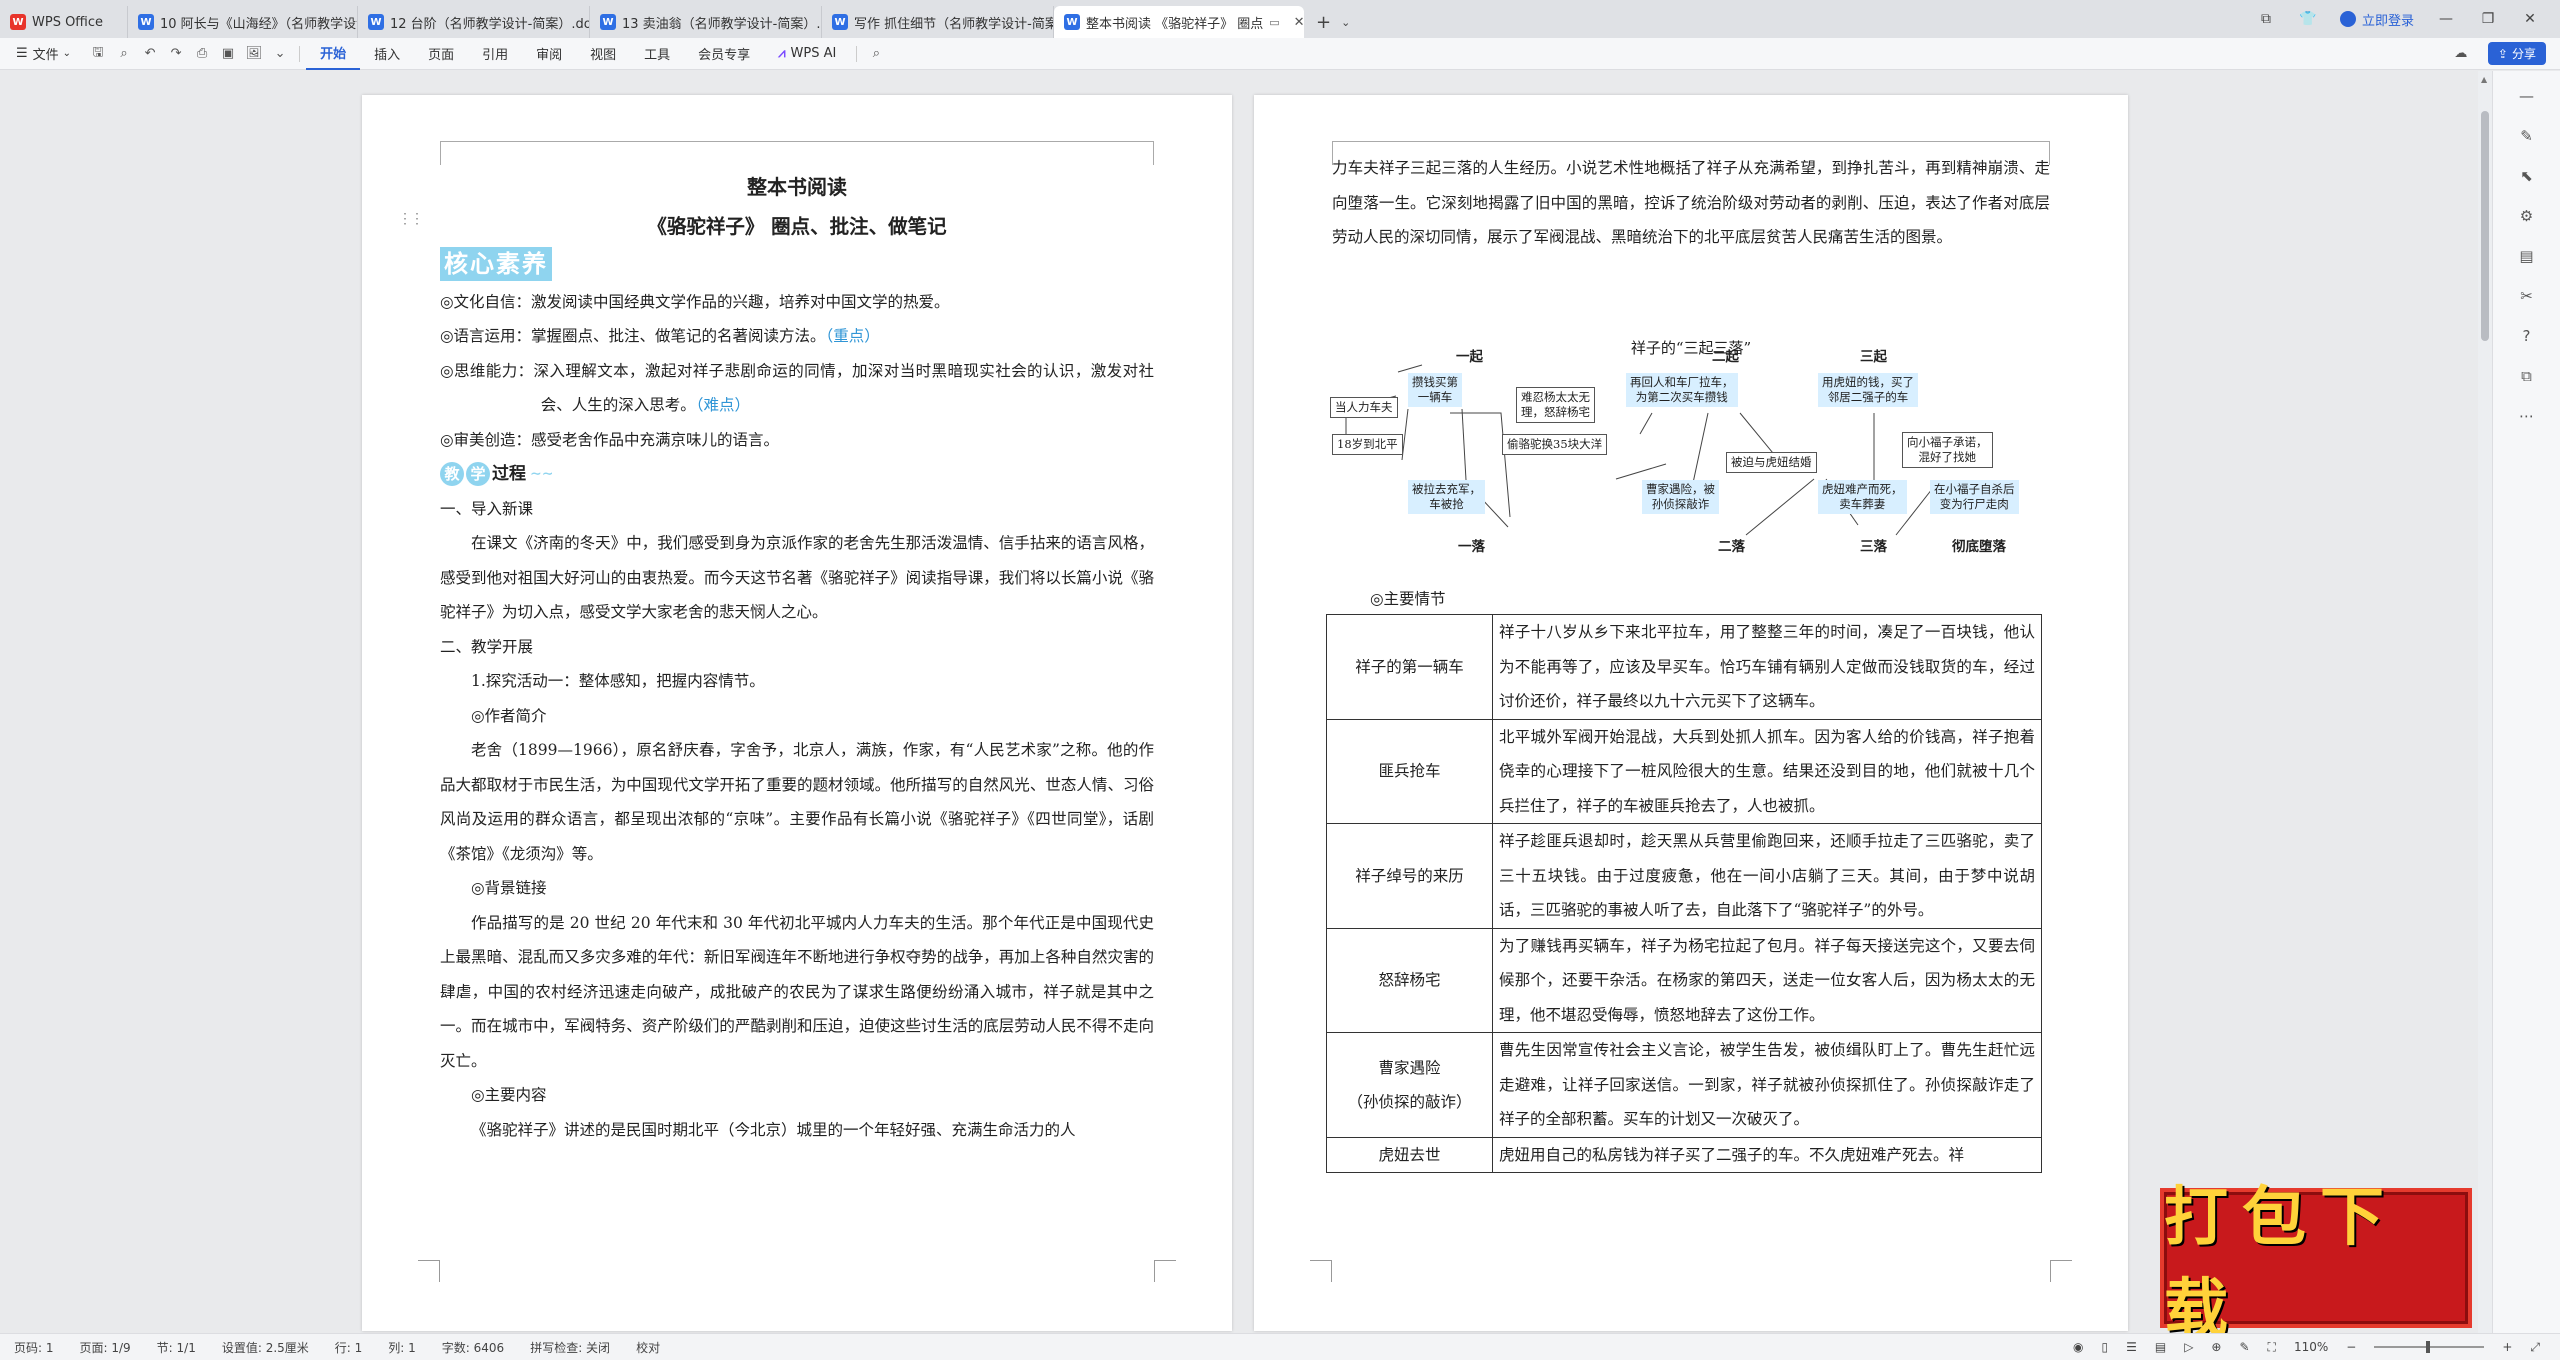 Image resolution: width=2560 pixels, height=1360 pixels. What do you see at coordinates (2527, 136) in the screenshot?
I see `pen-icon: ✎` at bounding box center [2527, 136].